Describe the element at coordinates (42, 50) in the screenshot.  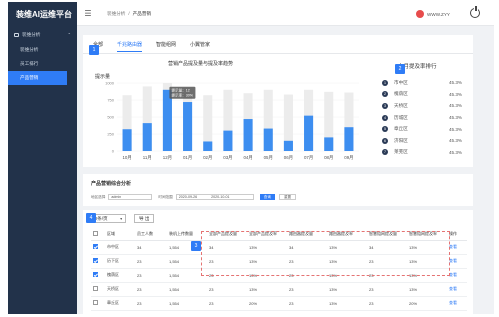
I see `sidebar-item-analysis: 装维分析` at that location.